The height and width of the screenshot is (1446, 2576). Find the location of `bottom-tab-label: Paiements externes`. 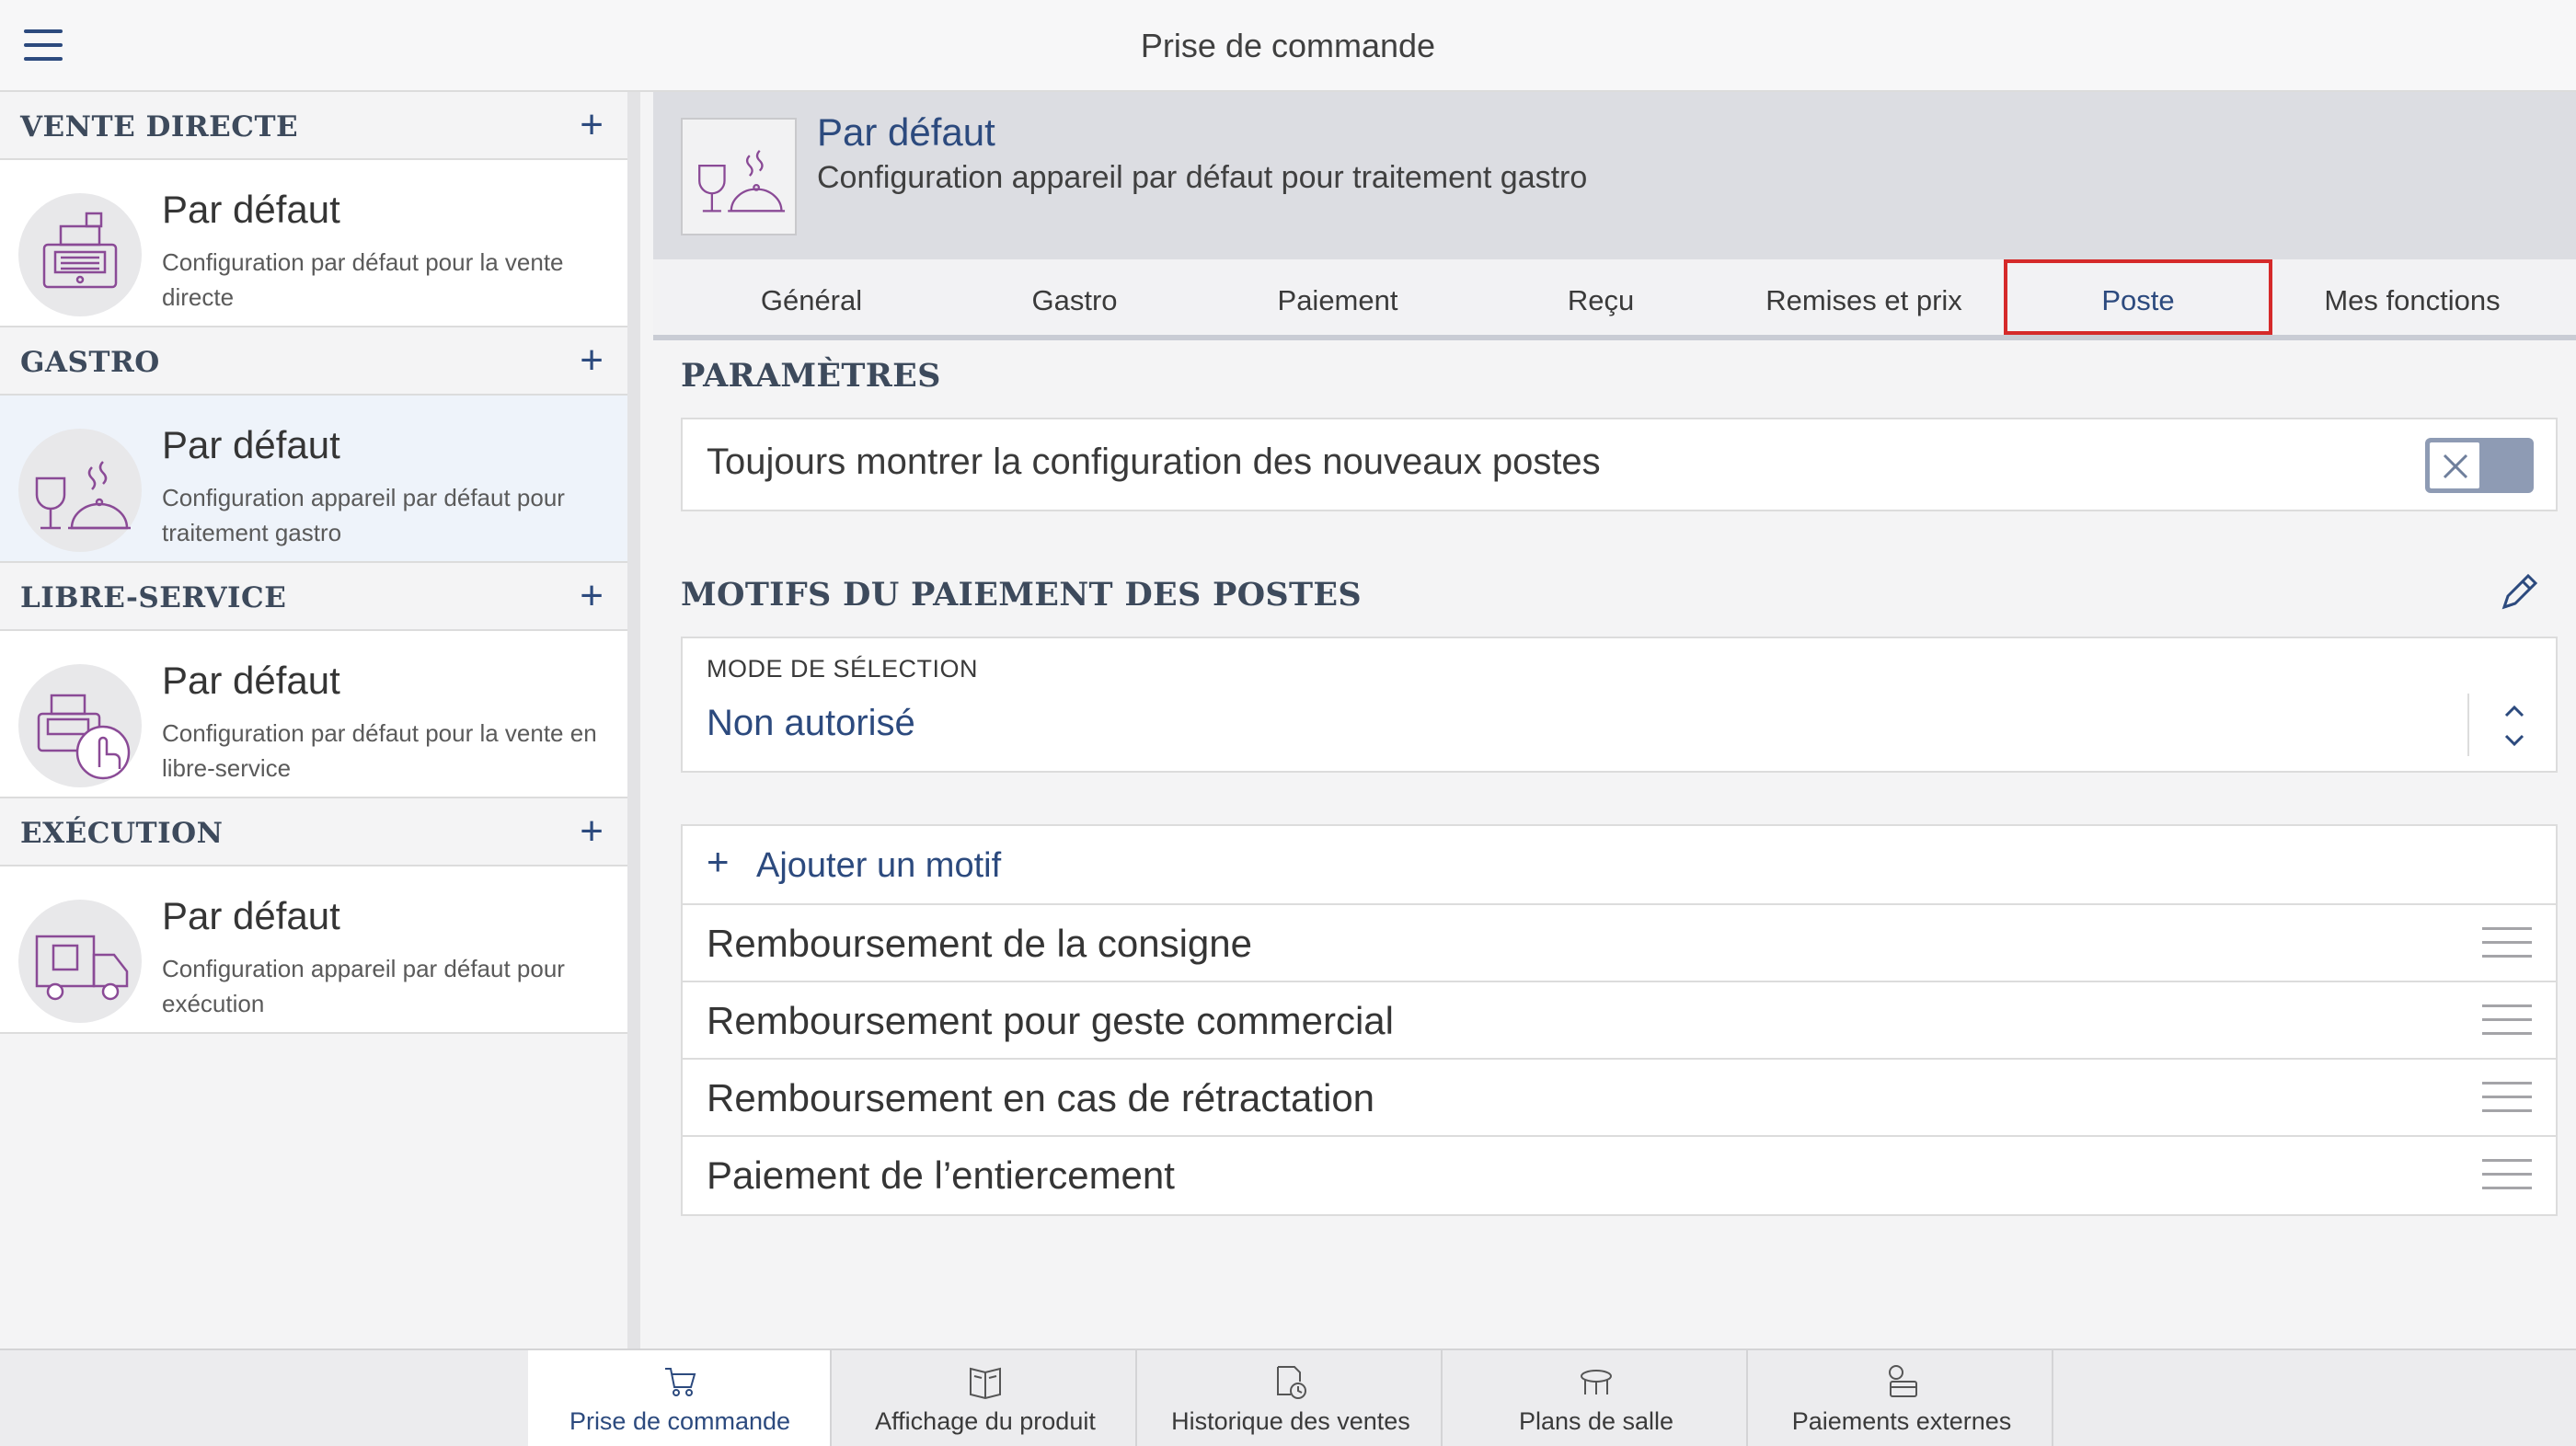

bottom-tab-label: Paiements externes is located at coordinates (1901, 1421).